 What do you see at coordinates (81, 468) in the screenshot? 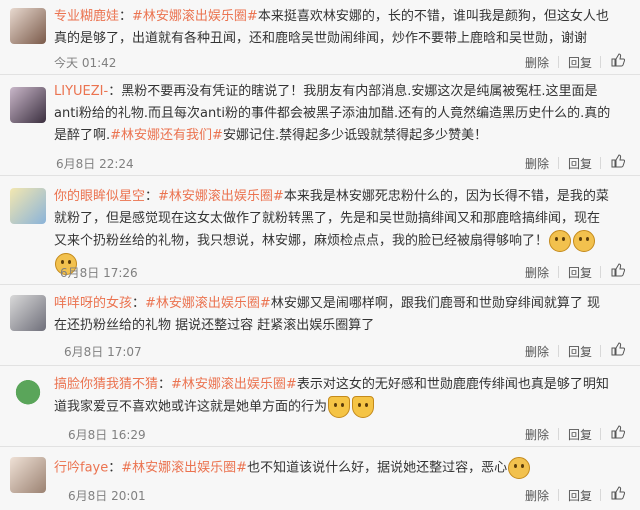
I see `username: 行吟faye` at bounding box center [81, 468].